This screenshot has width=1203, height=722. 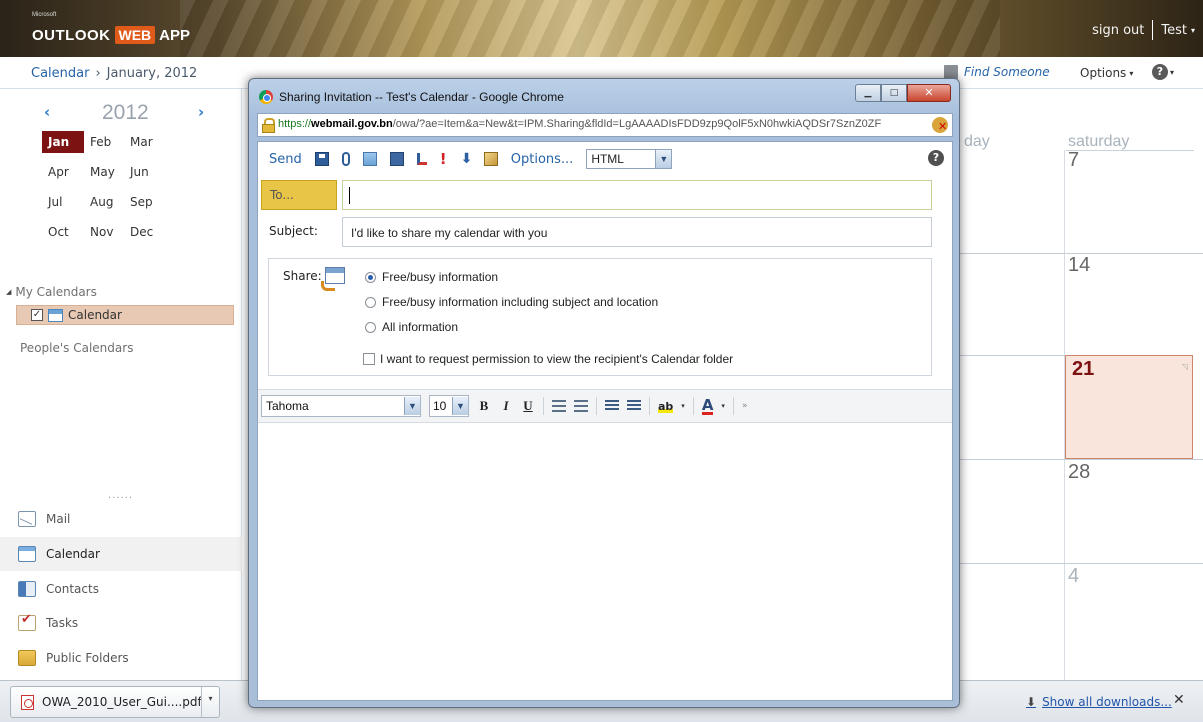 I want to click on month-may: May, so click(x=104, y=172).